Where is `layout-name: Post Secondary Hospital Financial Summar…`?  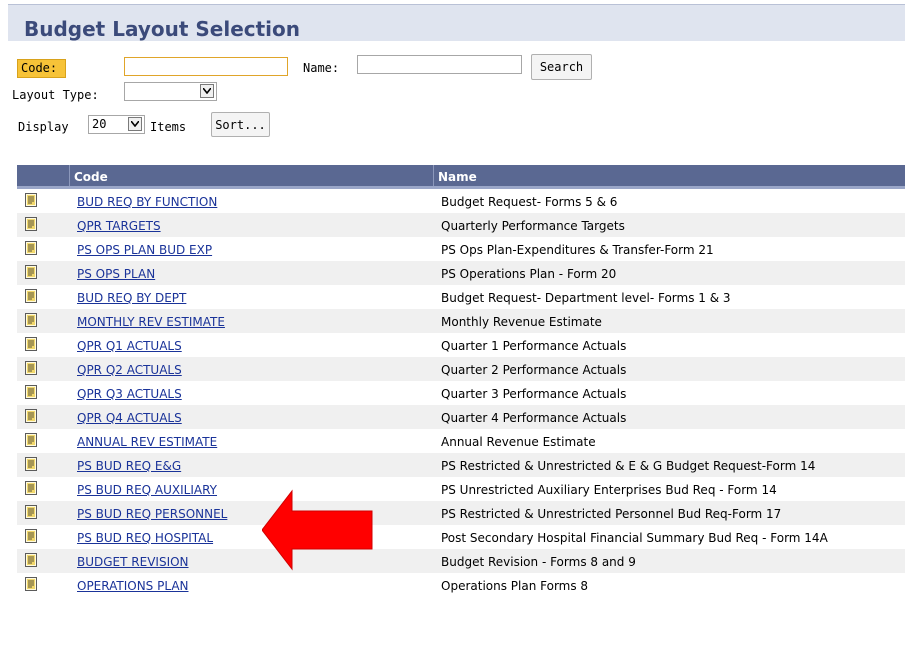 layout-name: Post Secondary Hospital Financial Summar… is located at coordinates (634, 538).